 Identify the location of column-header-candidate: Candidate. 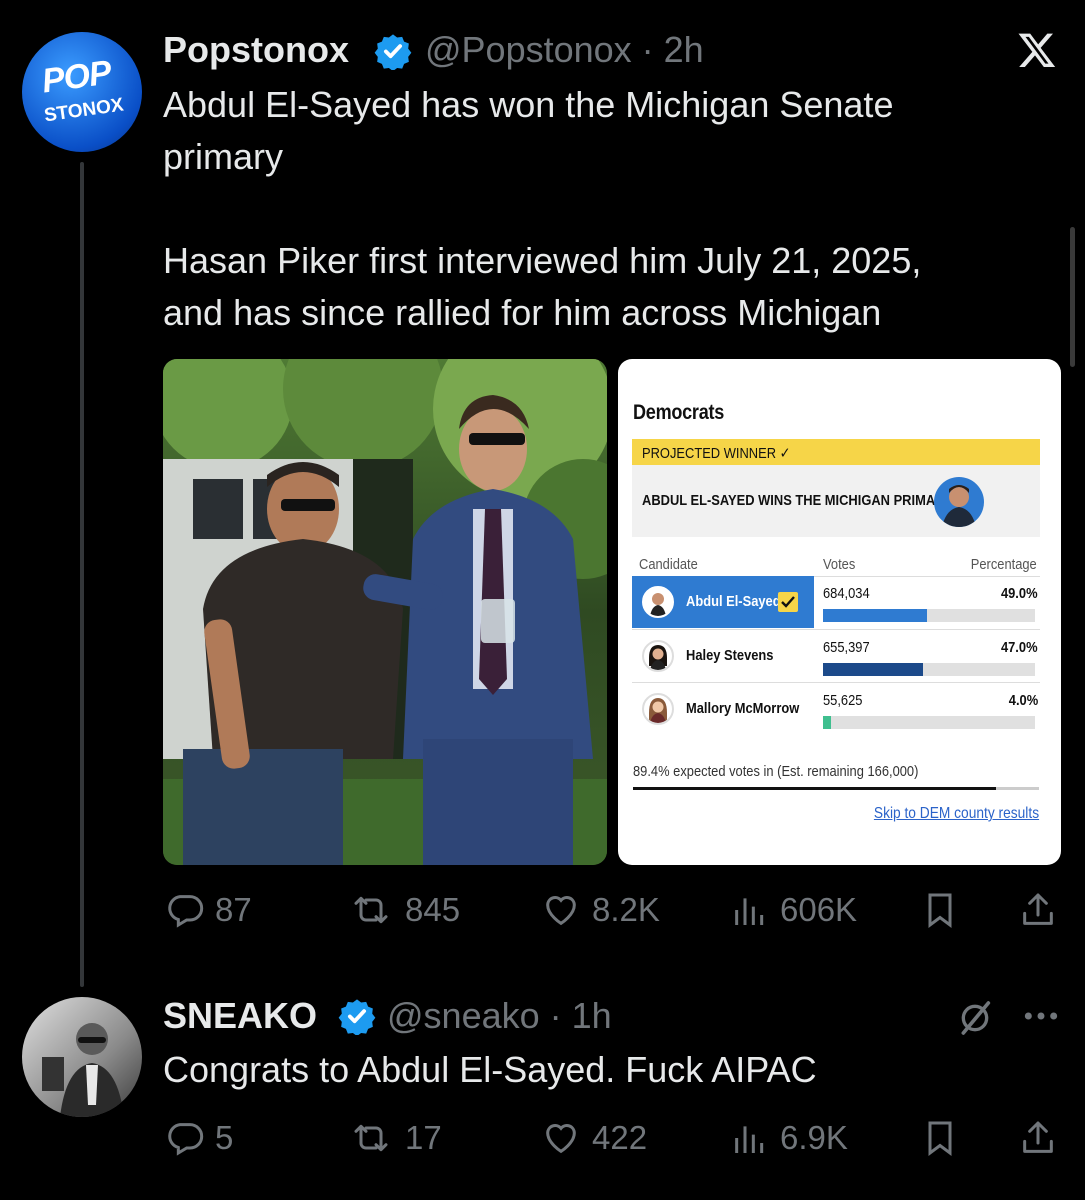
(668, 564).